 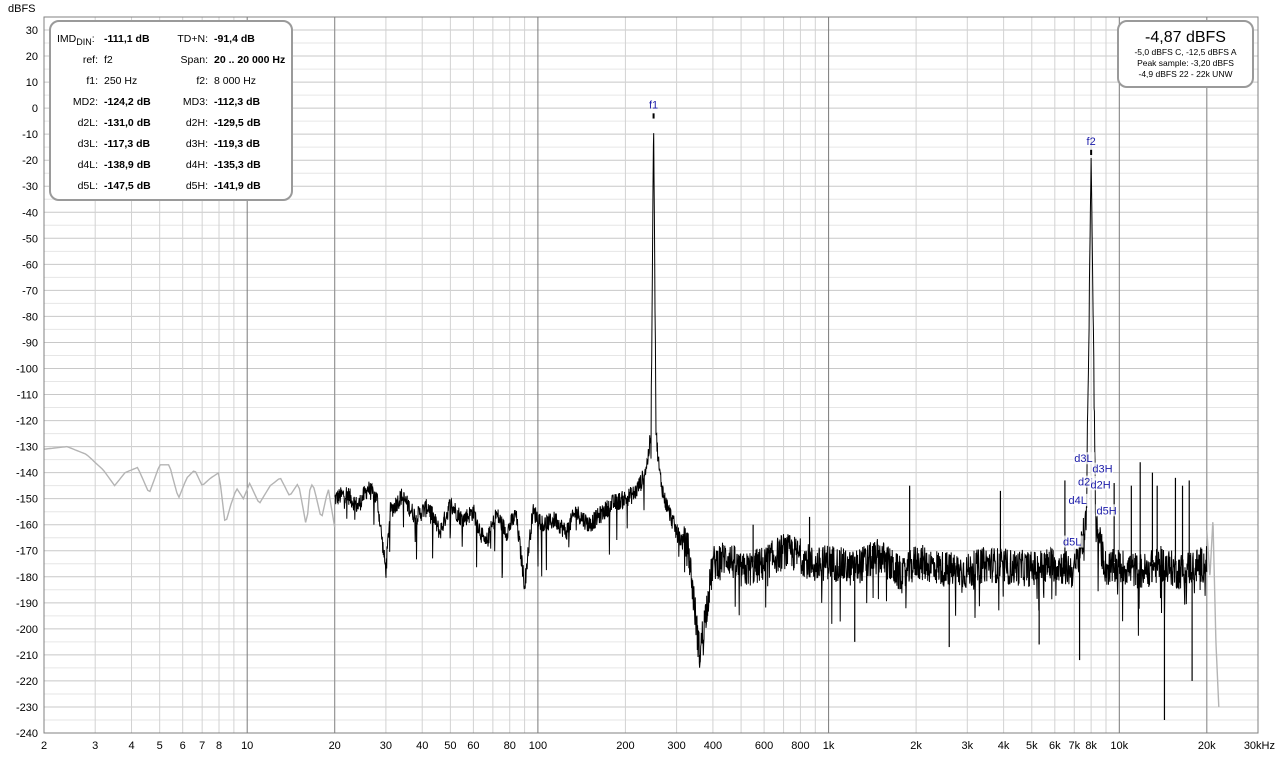 I want to click on imd-right-label: d3H:, so click(x=196, y=144).